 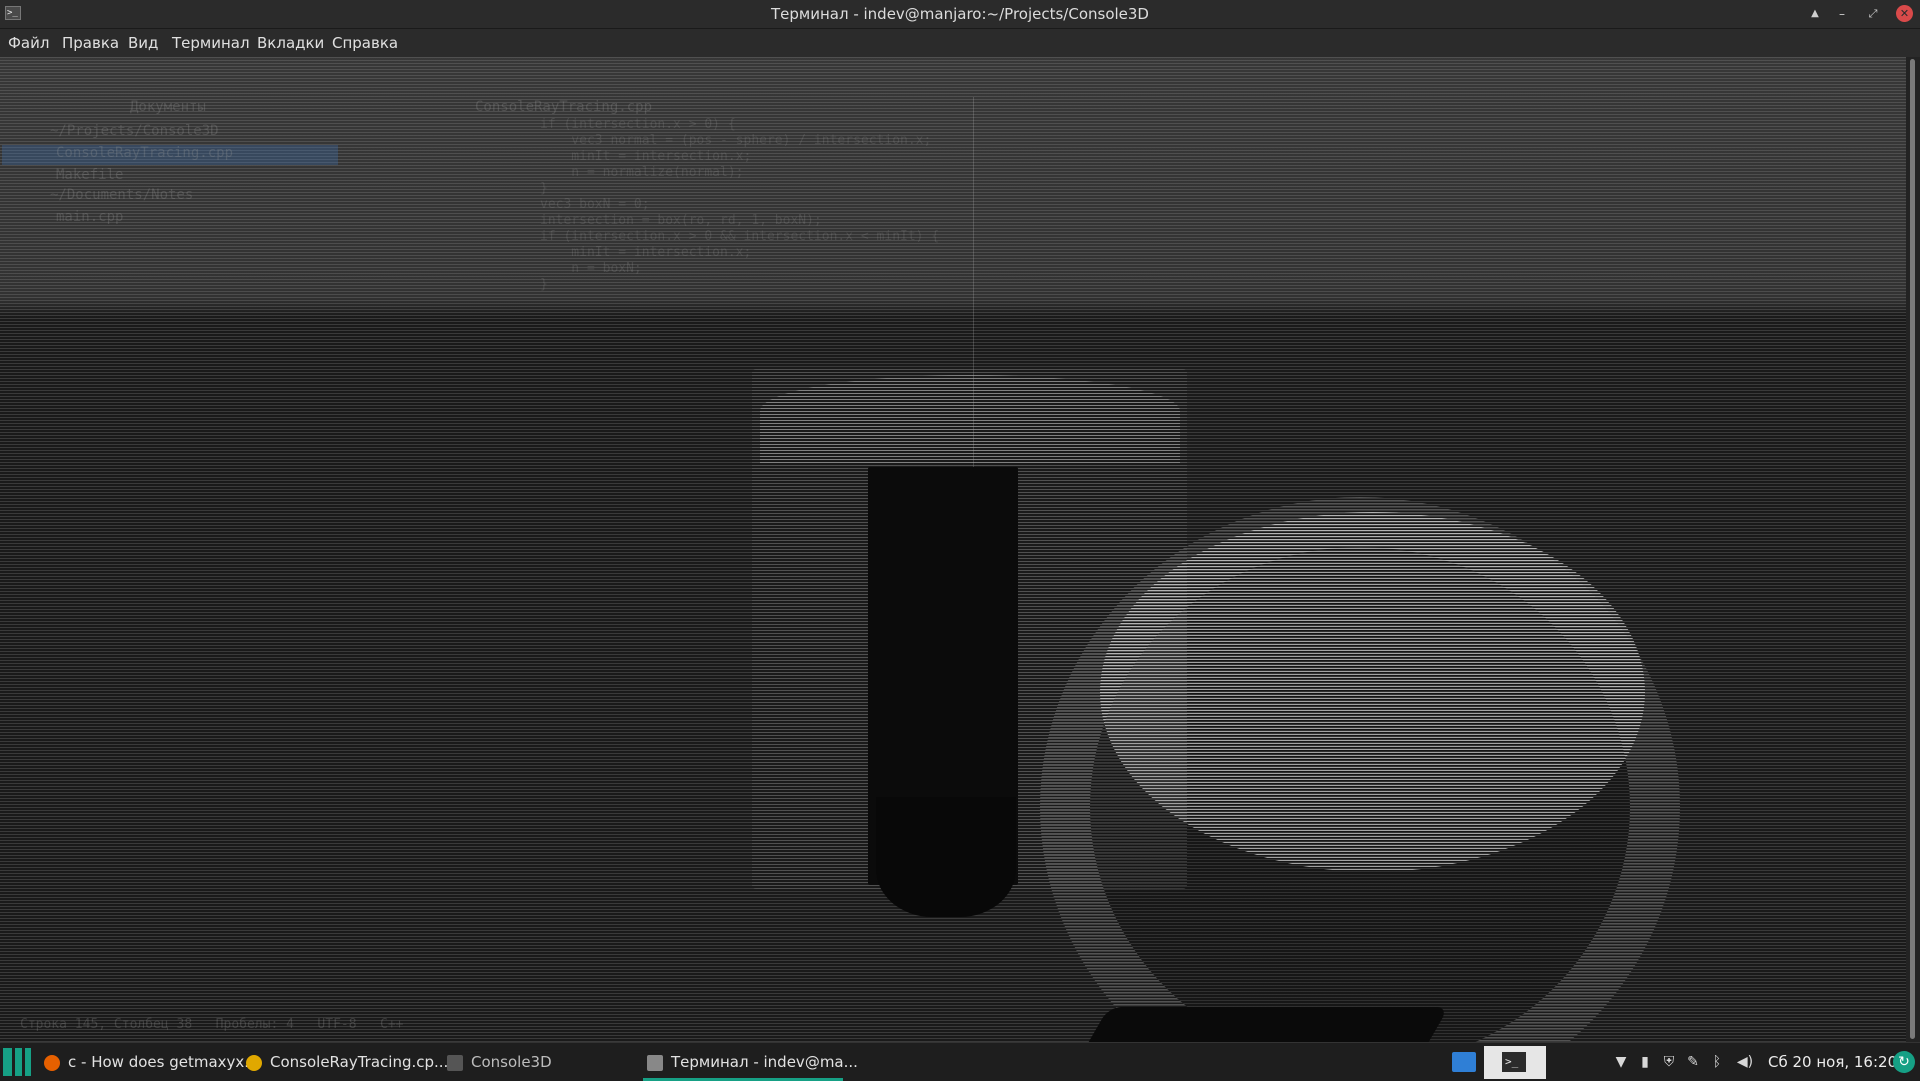 I want to click on side-panel-item: Makefile, so click(x=90, y=175).